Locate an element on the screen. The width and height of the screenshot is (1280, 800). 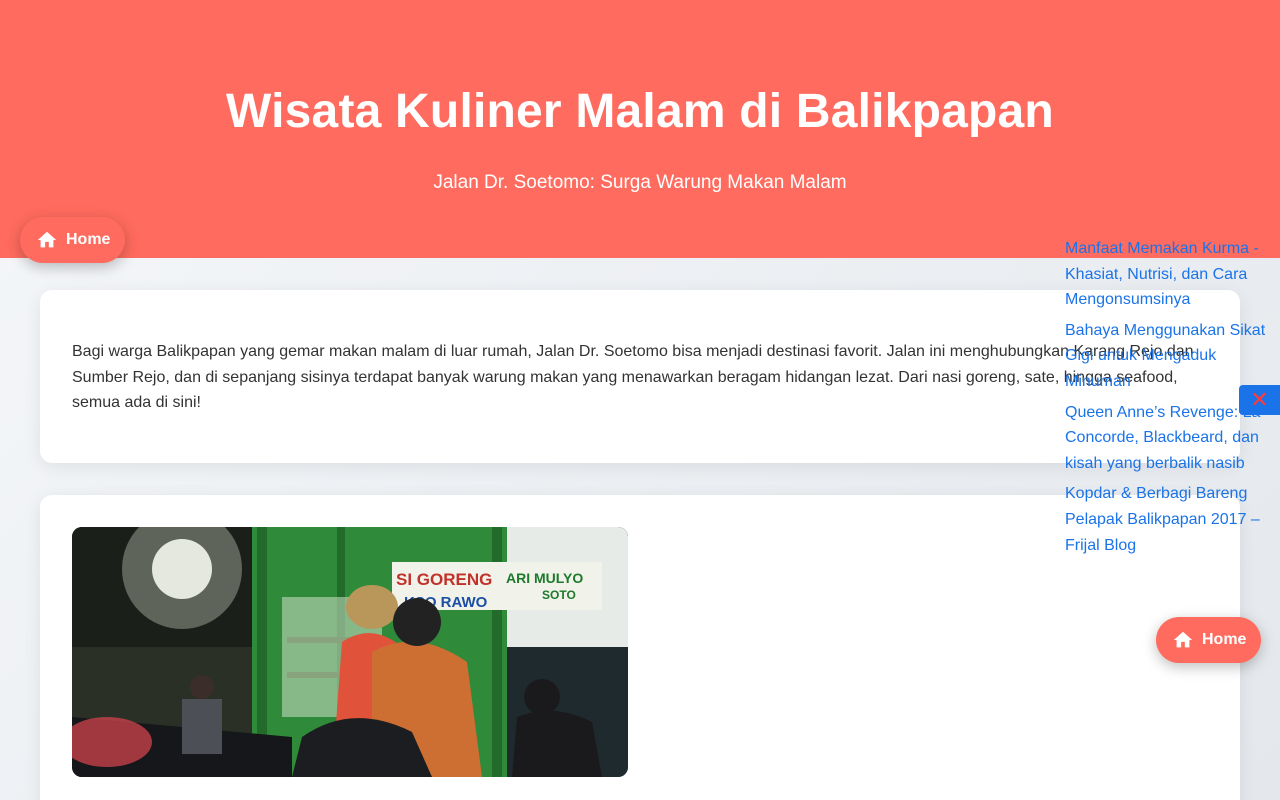
floating-home-button: Home is located at coordinates (1209, 640).